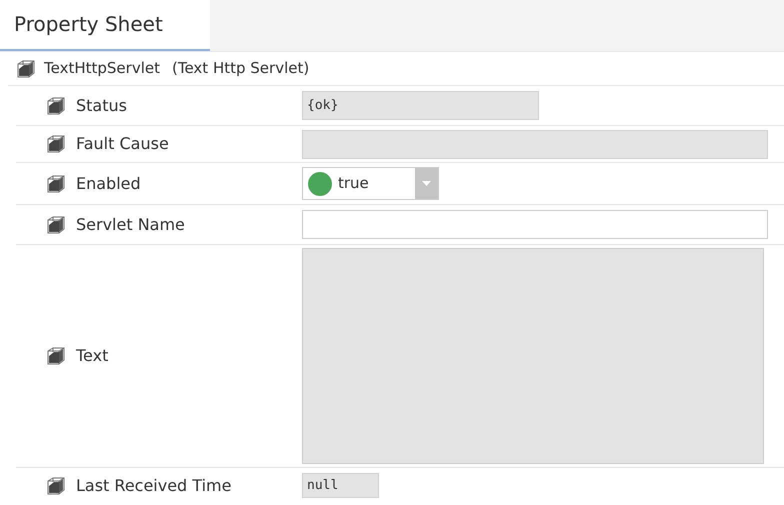 This screenshot has height=505, width=784. I want to click on property-label: Last Received Time, so click(154, 485).